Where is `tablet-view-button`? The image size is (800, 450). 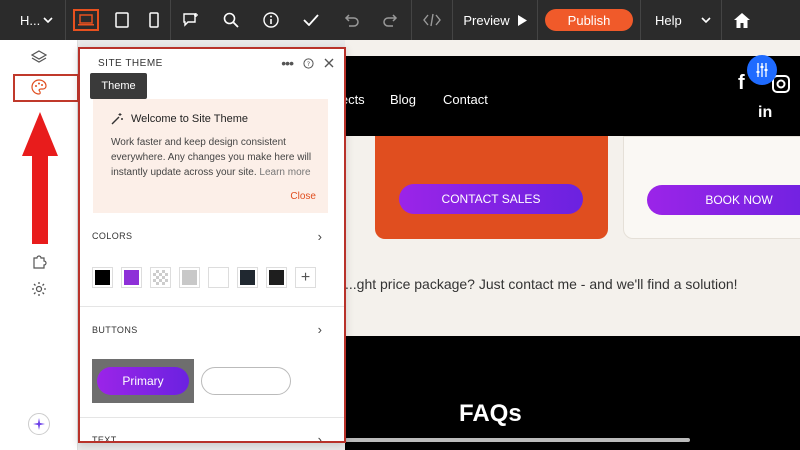 tablet-view-button is located at coordinates (122, 20).